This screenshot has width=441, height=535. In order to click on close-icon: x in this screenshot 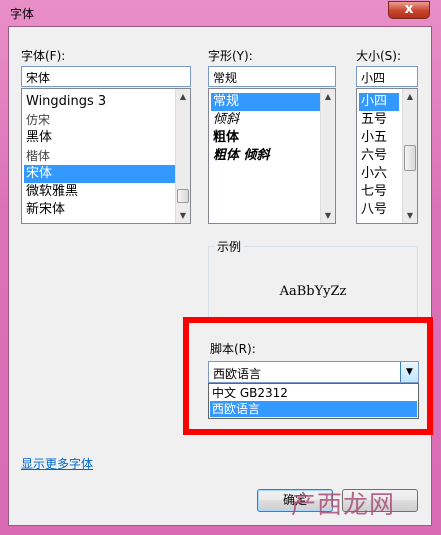, I will do `click(409, 9)`.